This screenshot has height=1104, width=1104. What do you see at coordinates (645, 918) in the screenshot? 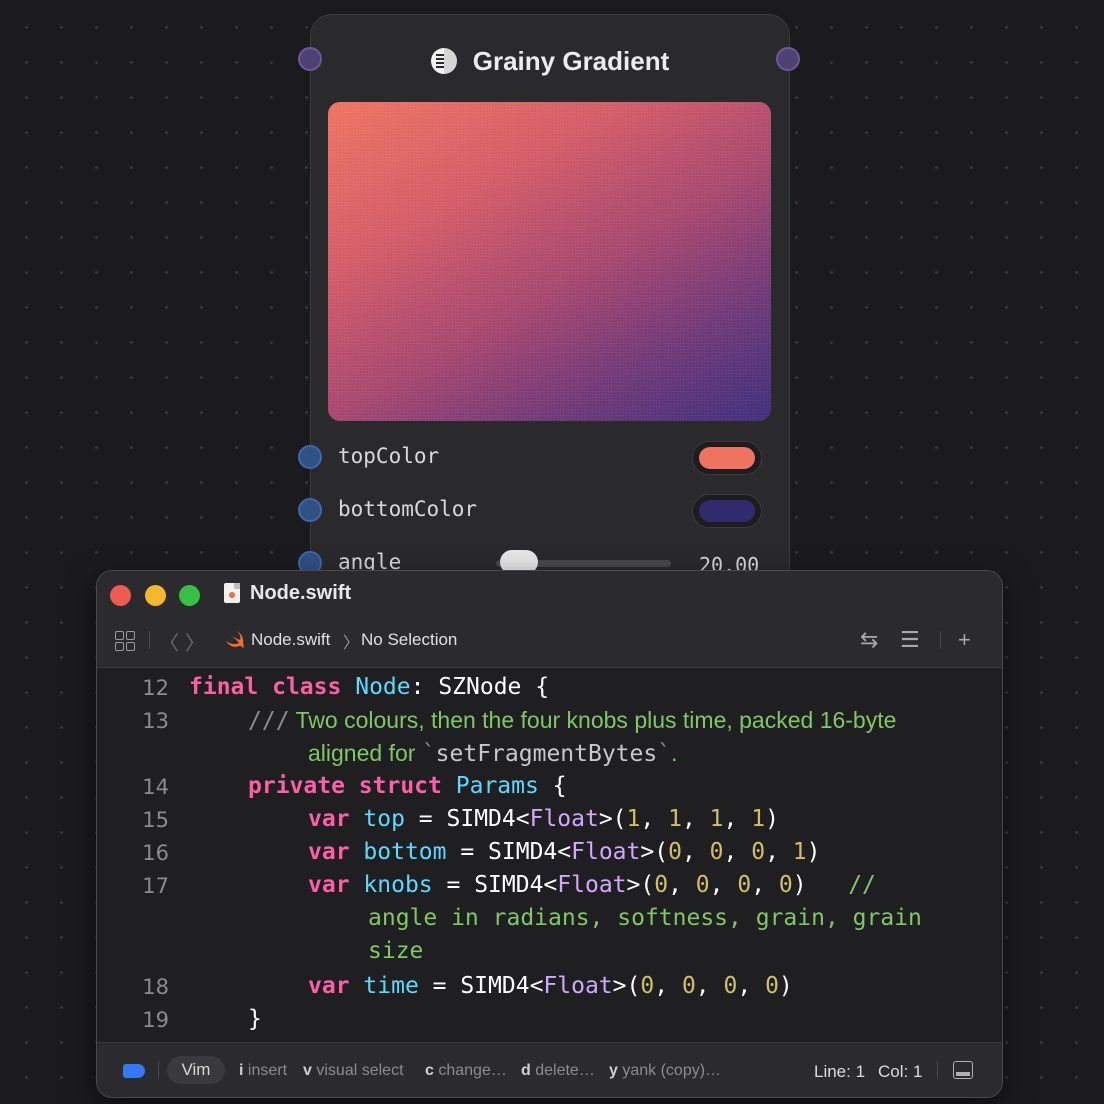
I see `code-line-17-wrap: angle in radians, softness, grain, grain` at bounding box center [645, 918].